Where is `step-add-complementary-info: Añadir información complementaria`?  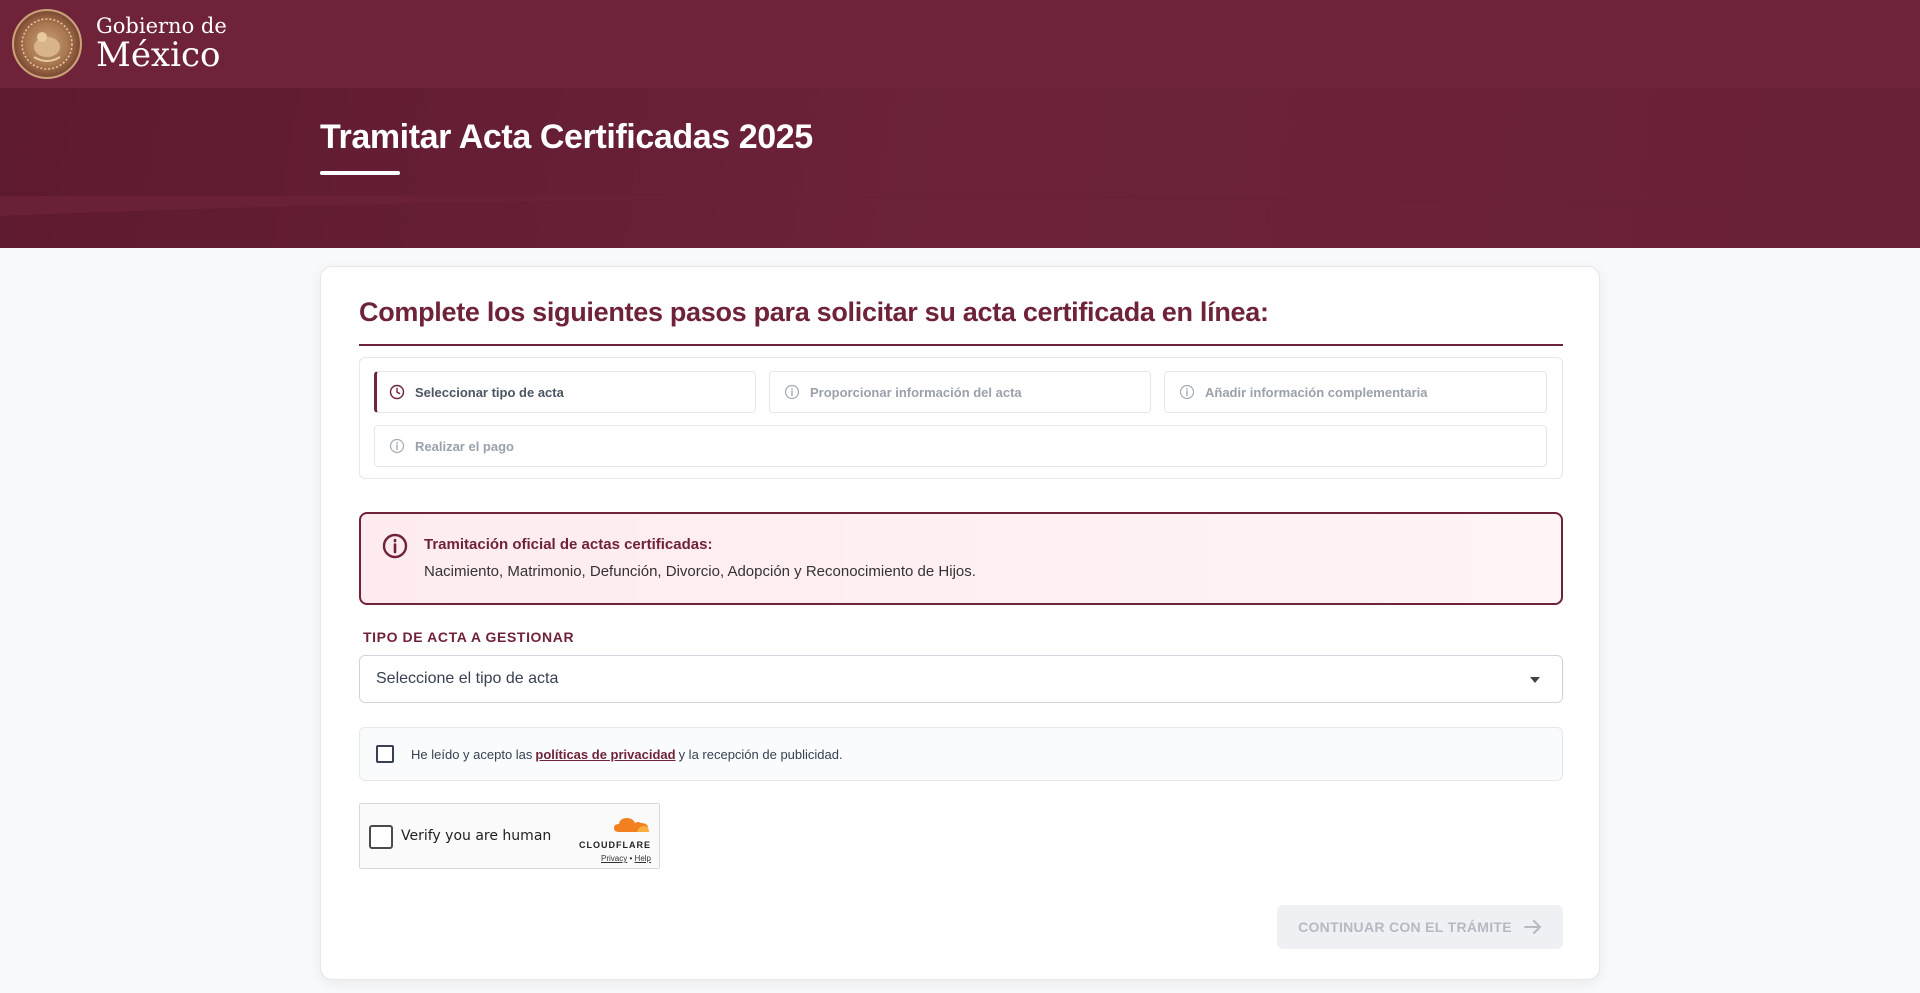 step-add-complementary-info: Añadir información complementaria is located at coordinates (1355, 392).